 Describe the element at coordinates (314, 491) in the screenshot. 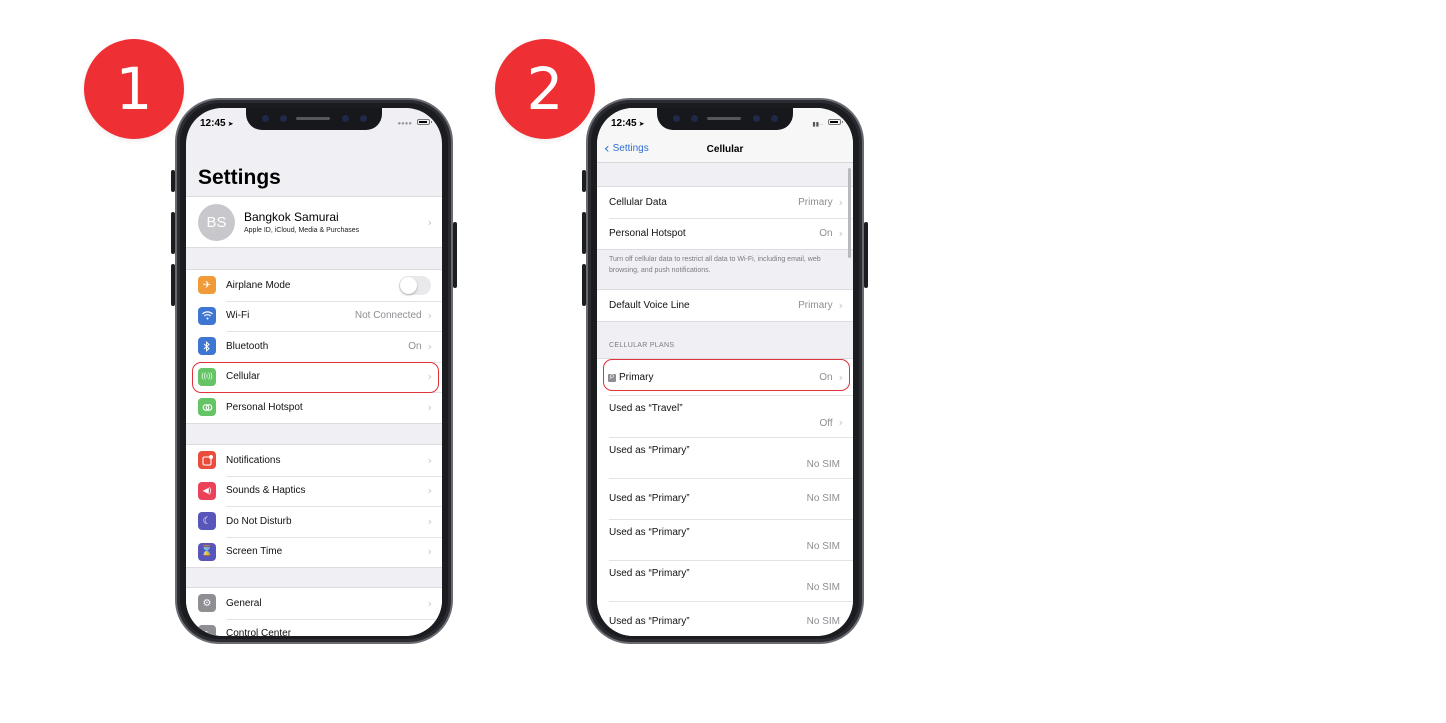

I see `settings-row-sounds-haptics: ◀︎) Sounds & Haptics ›` at that location.